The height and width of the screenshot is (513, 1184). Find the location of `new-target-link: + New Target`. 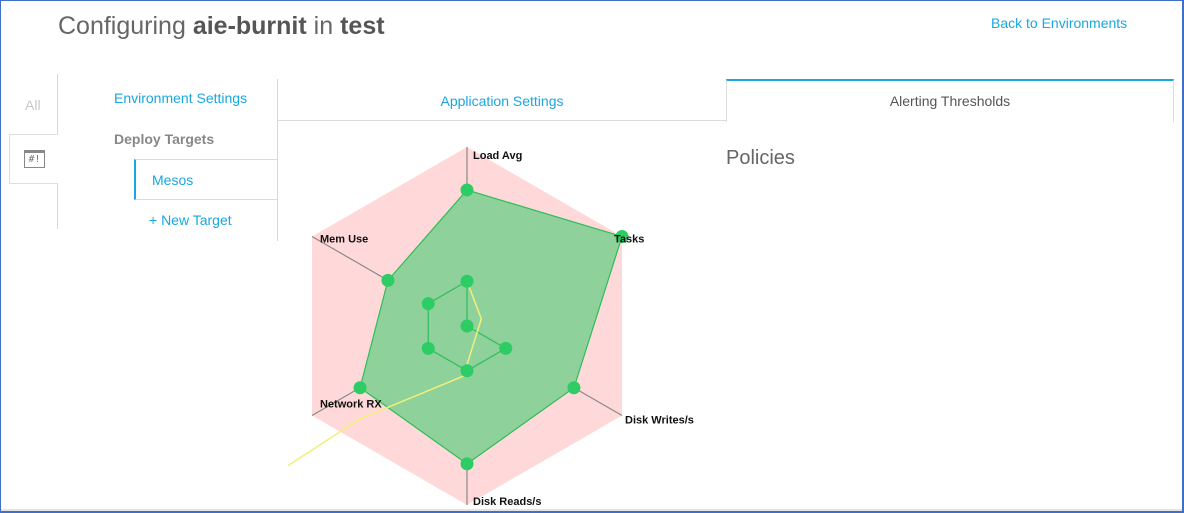

new-target-link: + New Target is located at coordinates (190, 220).